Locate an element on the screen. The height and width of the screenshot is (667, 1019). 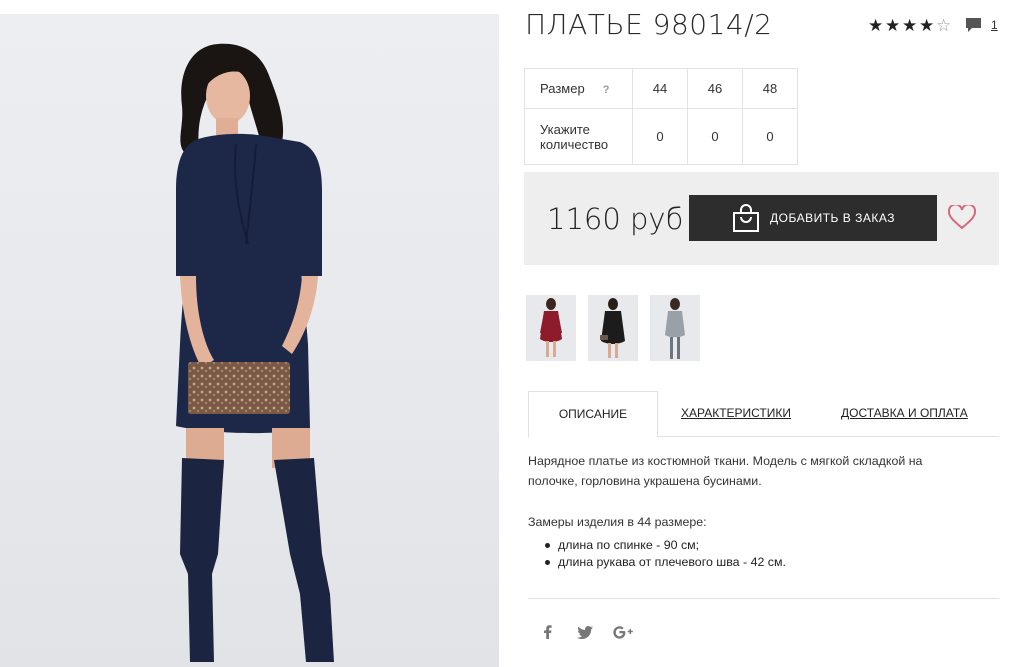
size-label-cell: Размер? is located at coordinates (578, 88).